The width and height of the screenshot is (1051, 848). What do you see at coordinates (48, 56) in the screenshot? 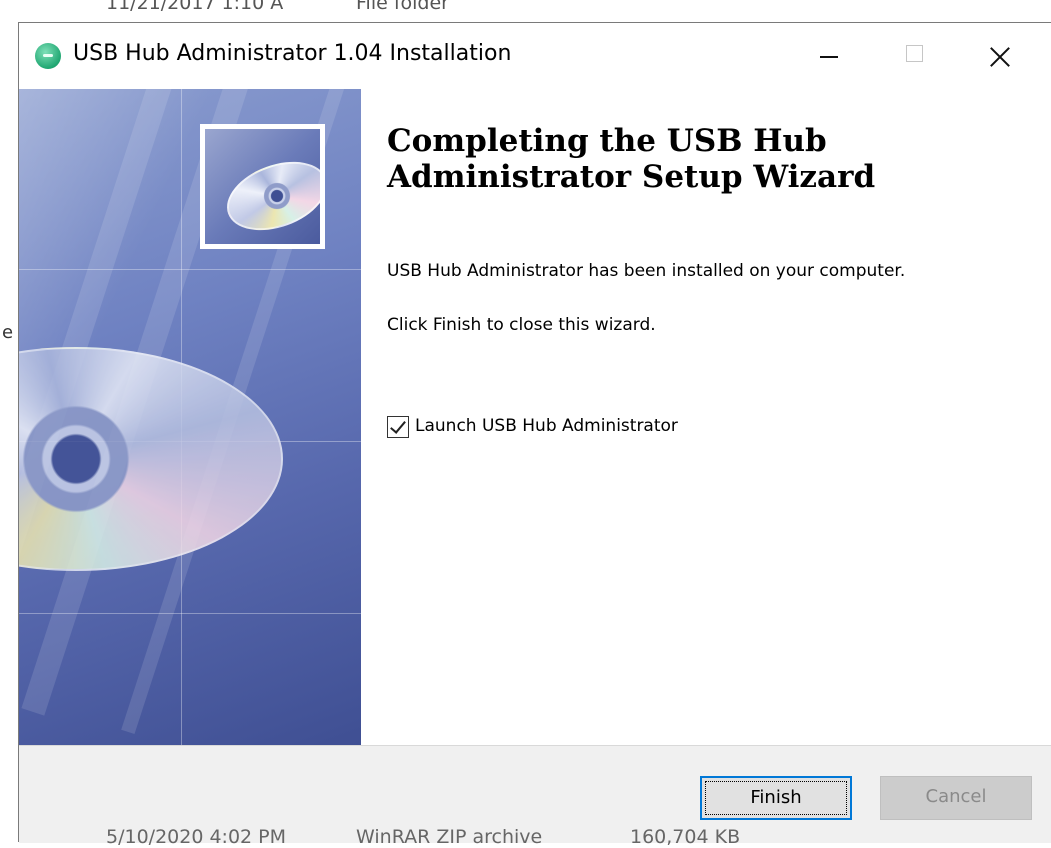
I see `usb-hub-icon` at bounding box center [48, 56].